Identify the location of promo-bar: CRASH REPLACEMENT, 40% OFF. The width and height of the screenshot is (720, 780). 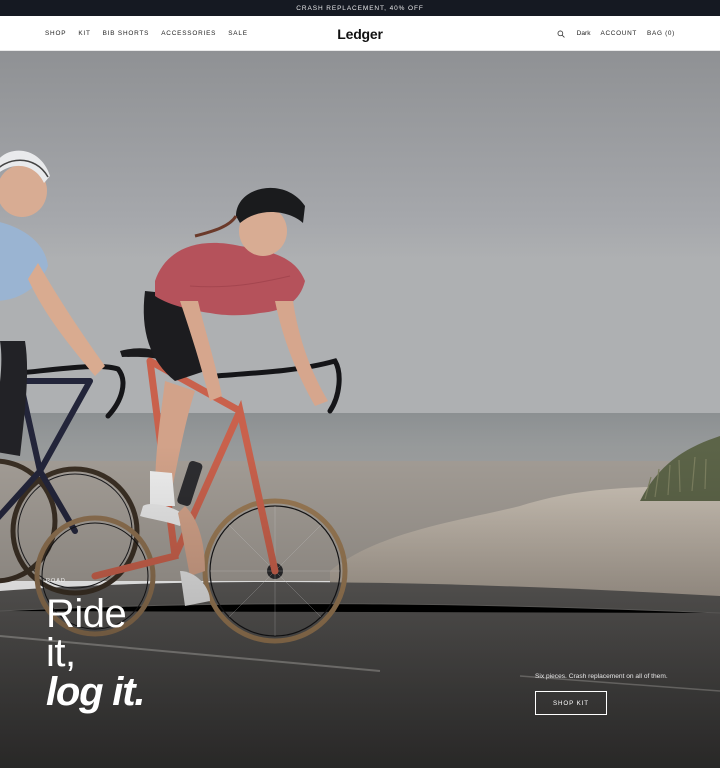
(360, 8).